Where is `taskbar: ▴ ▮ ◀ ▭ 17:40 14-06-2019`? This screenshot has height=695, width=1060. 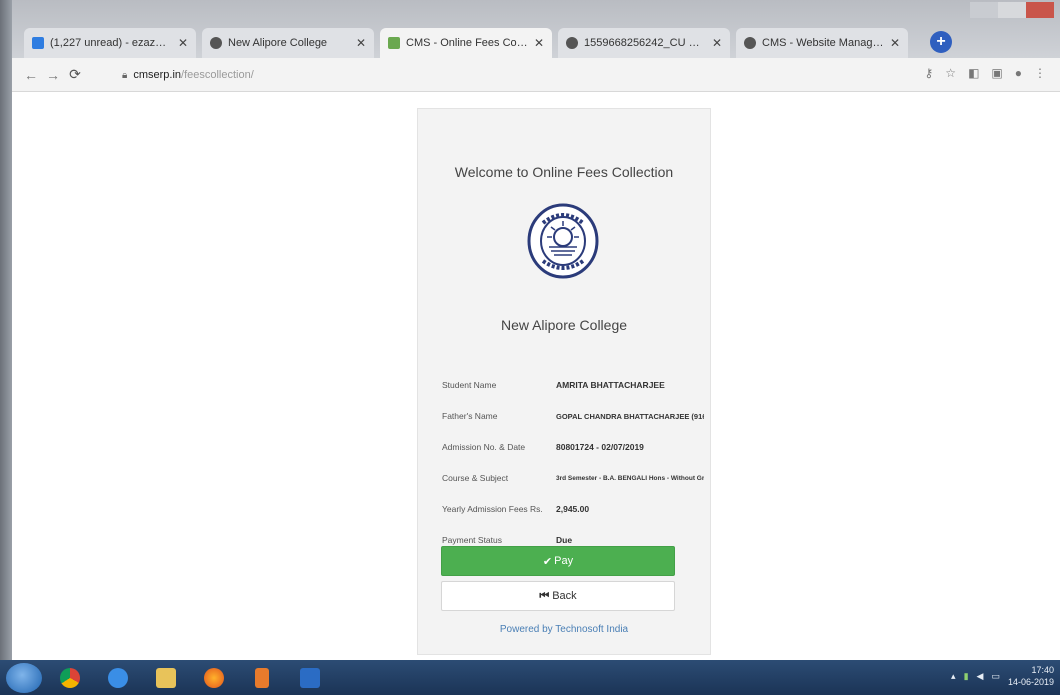 taskbar: ▴ ▮ ◀ ▭ 17:40 14-06-2019 is located at coordinates (530, 677).